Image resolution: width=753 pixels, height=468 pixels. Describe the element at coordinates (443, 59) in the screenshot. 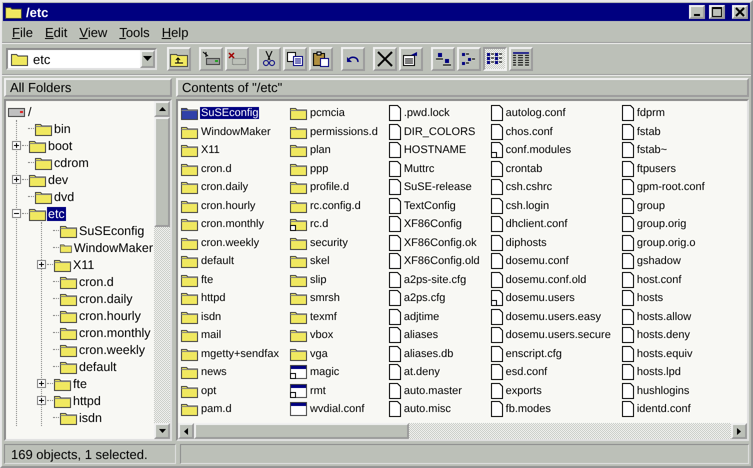

I see `large-icons-button` at that location.